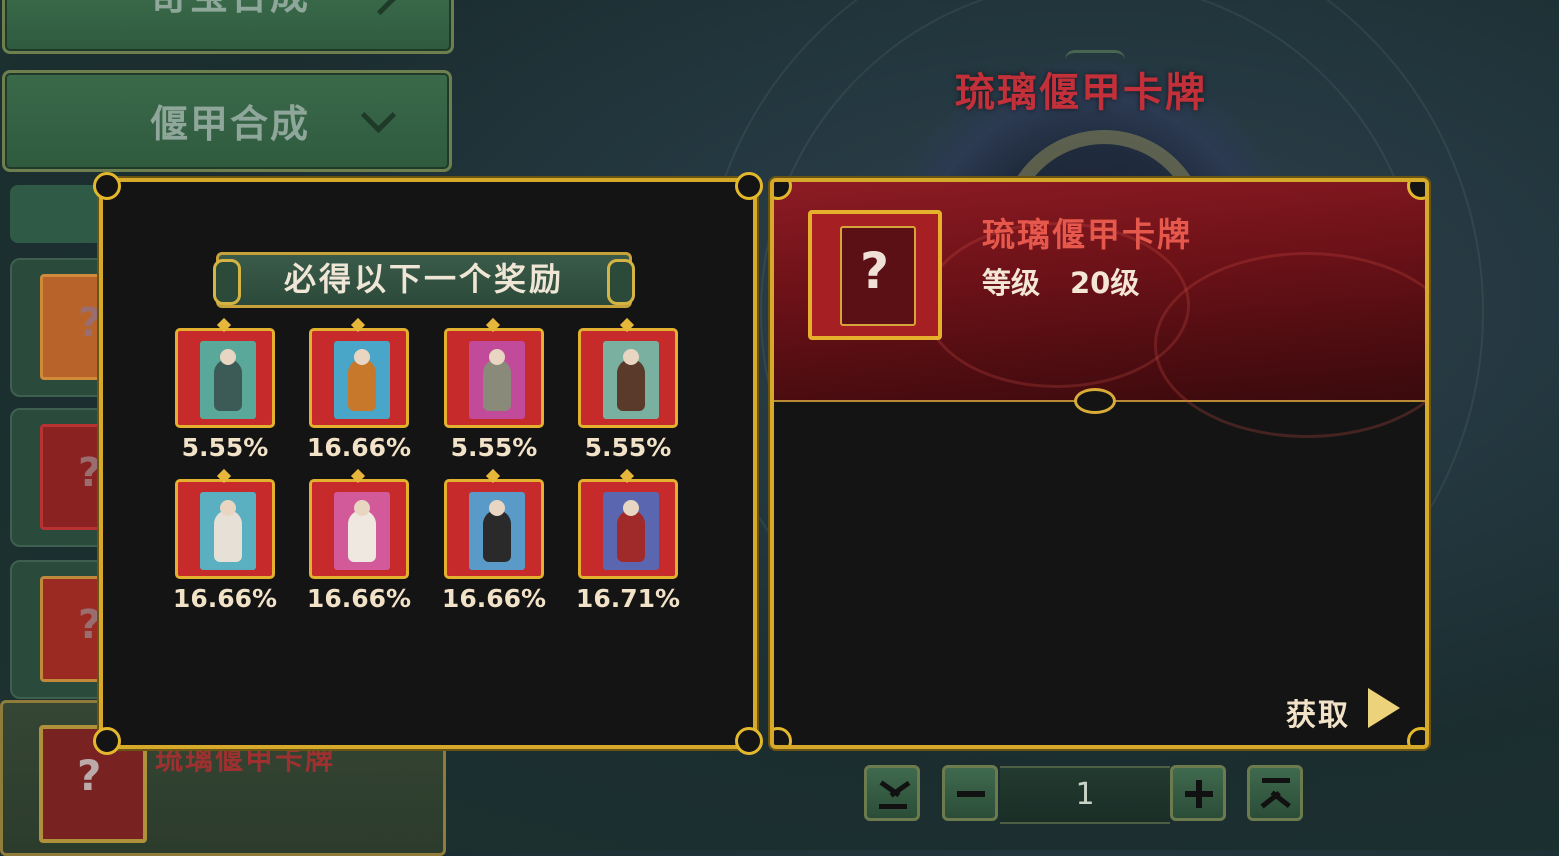  Describe the element at coordinates (1384, 708) in the screenshot. I see `play-arrow-icon` at that location.